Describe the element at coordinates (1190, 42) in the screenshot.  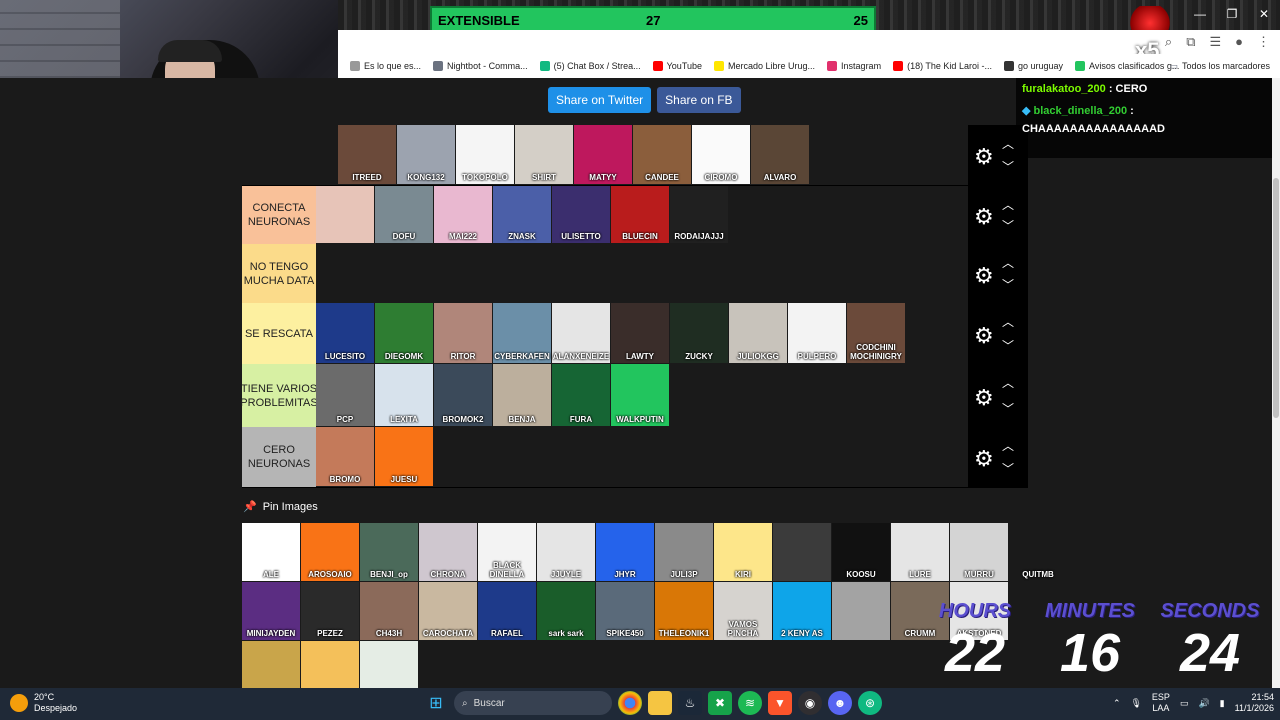
I see `extensions-icon: ⧉` at that location.